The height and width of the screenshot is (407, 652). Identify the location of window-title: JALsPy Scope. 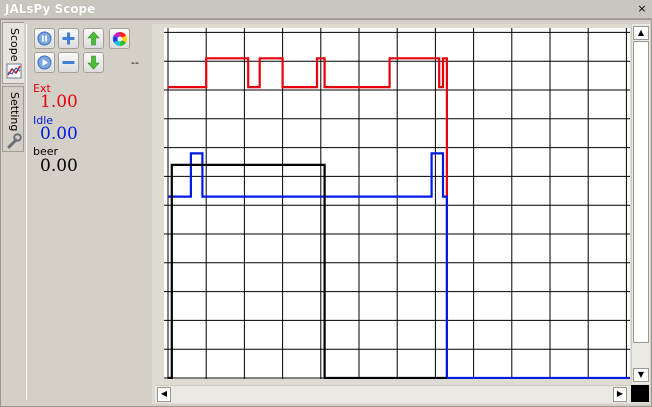
(50, 9).